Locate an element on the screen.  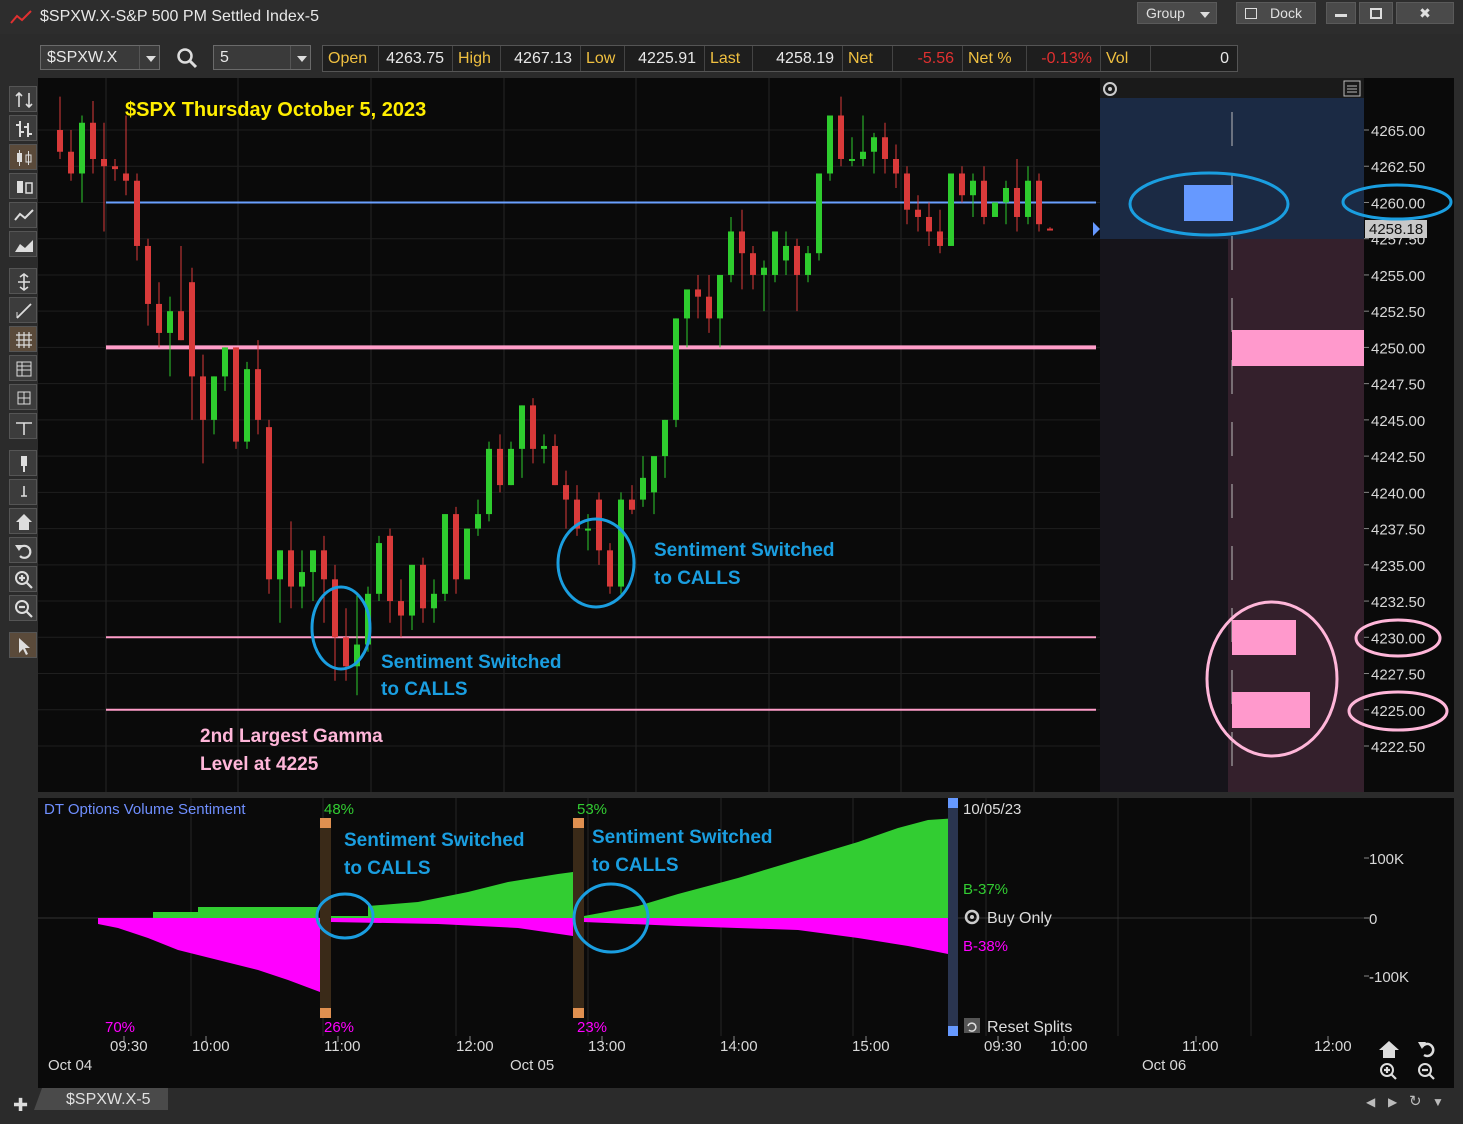
hollow-candle-tool is located at coordinates (23, 186).